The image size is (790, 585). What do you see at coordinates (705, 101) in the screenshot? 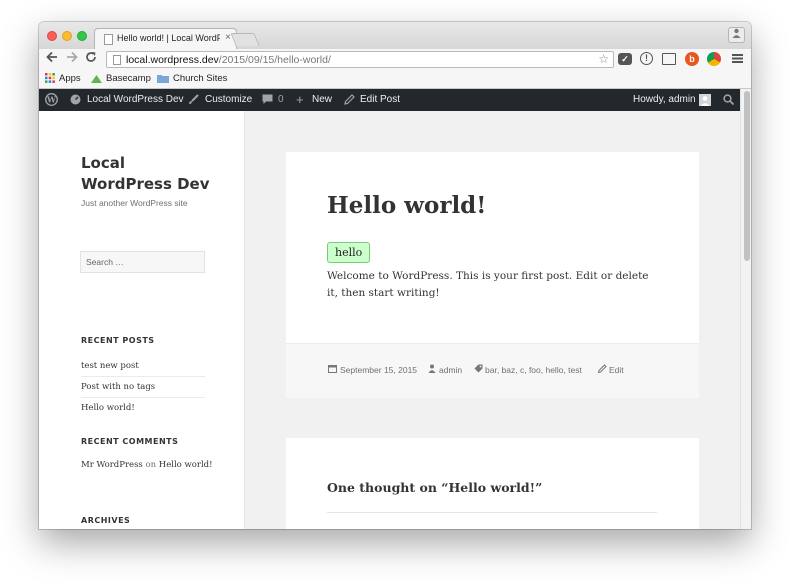
I see `user-avatar-icon` at bounding box center [705, 101].